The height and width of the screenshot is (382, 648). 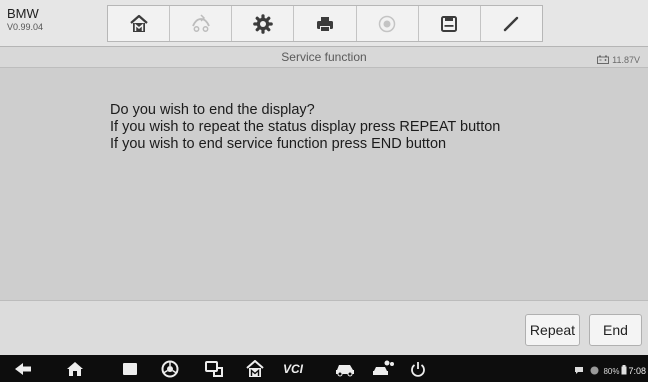 I want to click on status-area: 80% 7:08, so click(x=610, y=371).